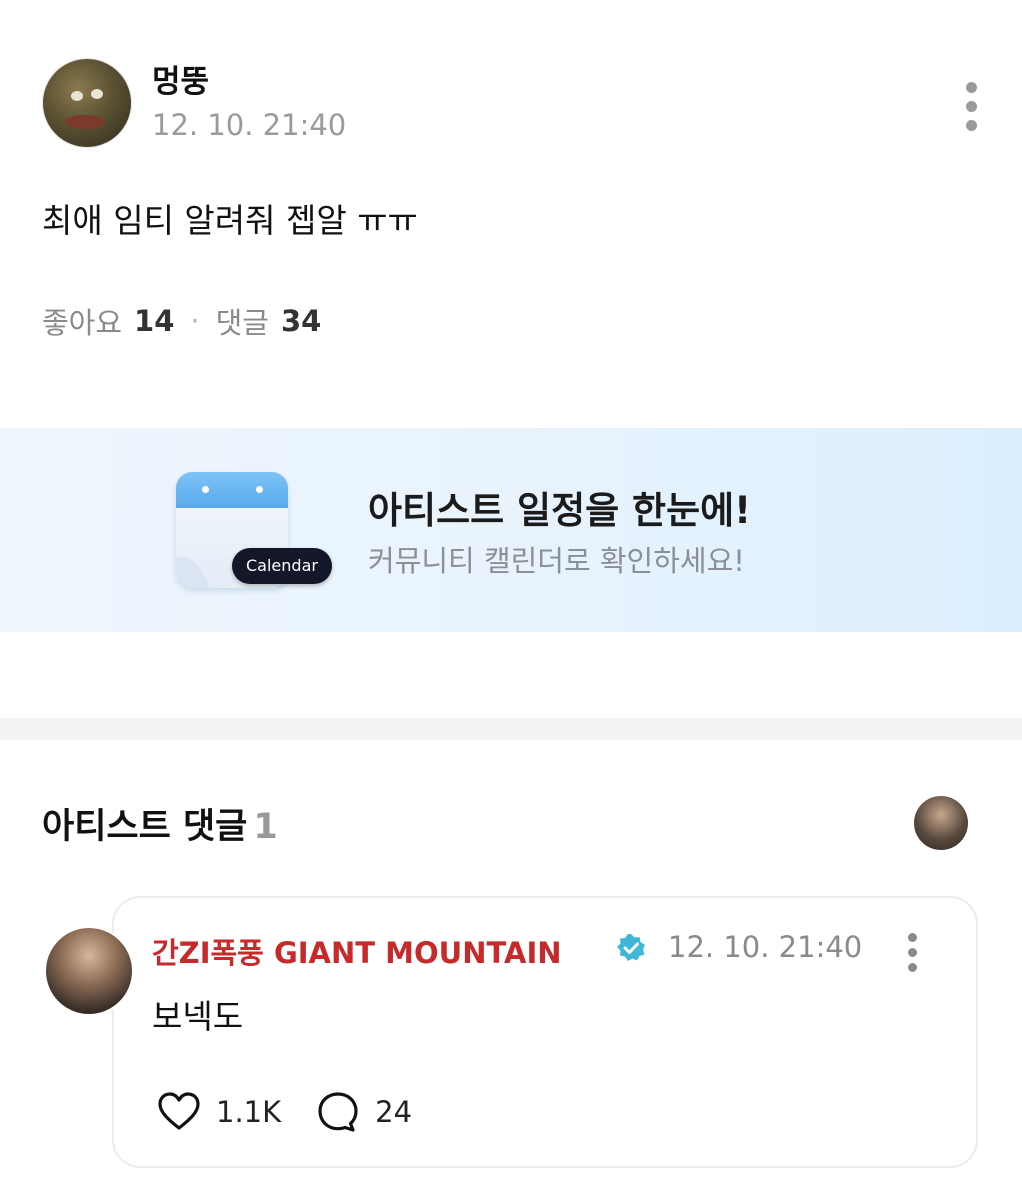 Image resolution: width=1022 pixels, height=1200 pixels. Describe the element at coordinates (284, 1112) in the screenshot. I see `comment-actions: 1.1K 24` at that location.